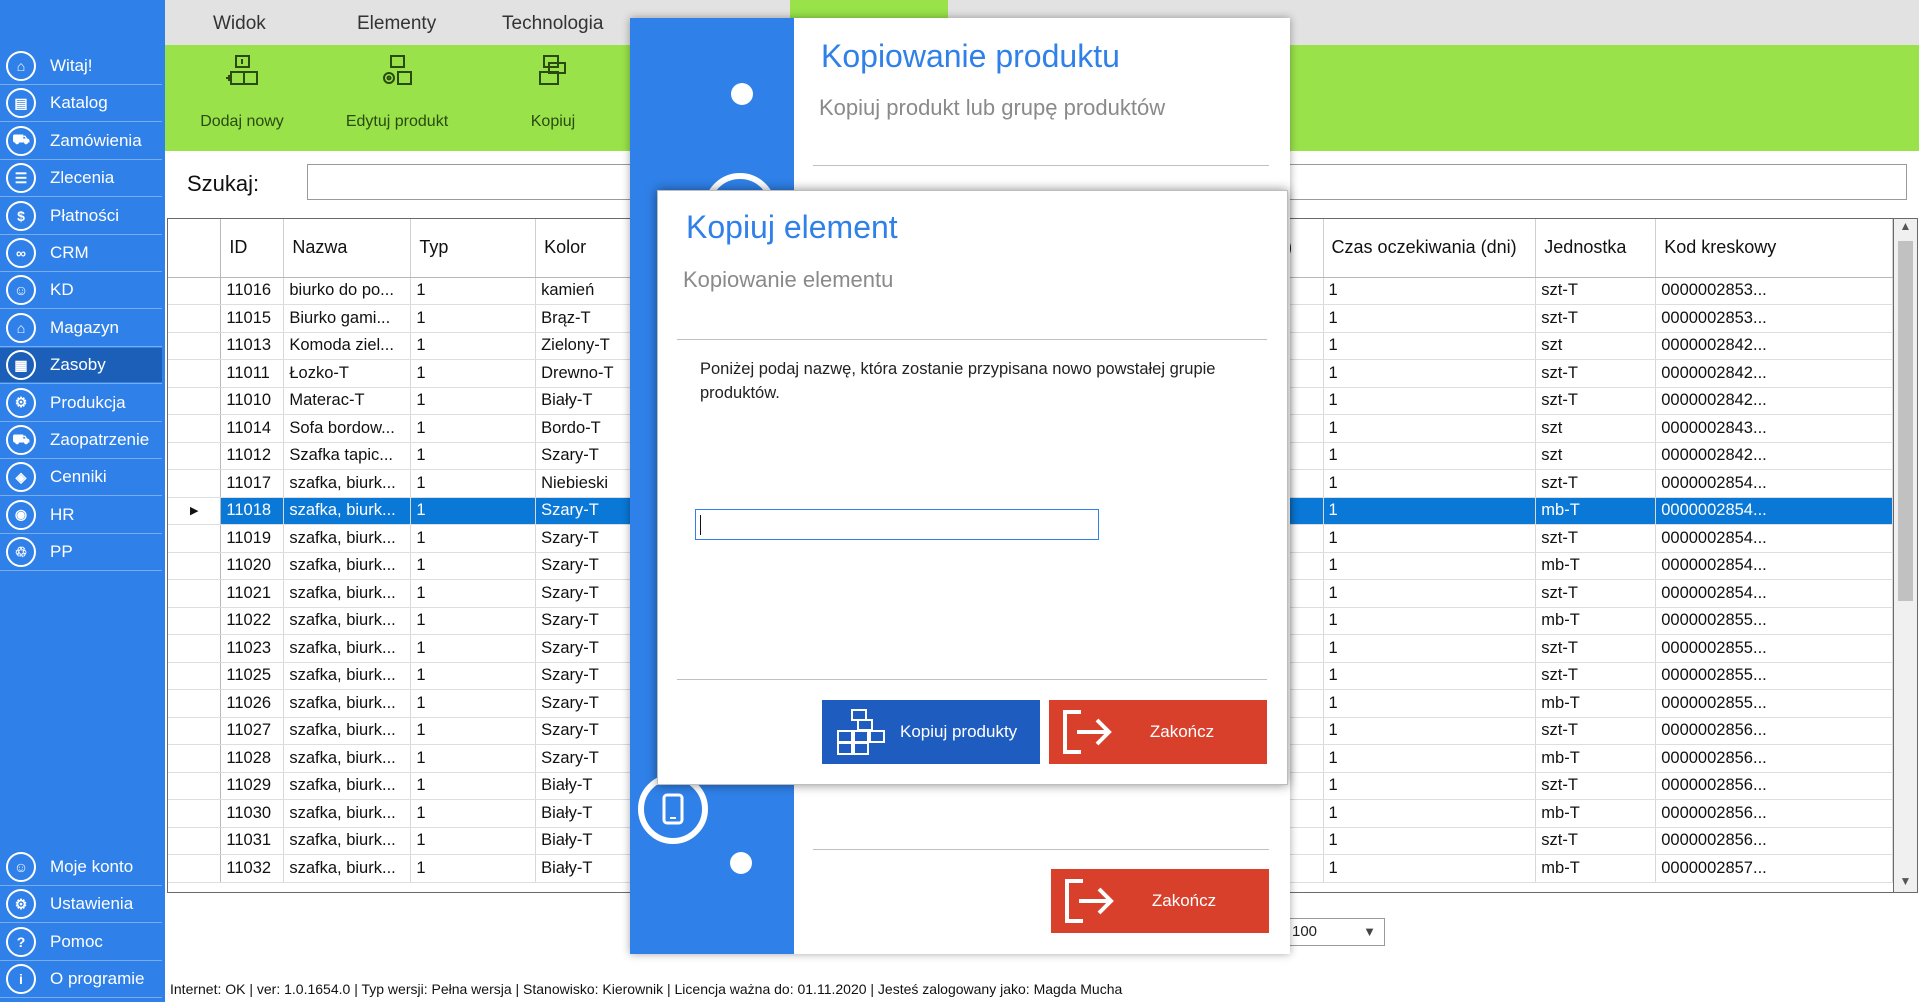  I want to click on cell-id: 11030, so click(252, 813).